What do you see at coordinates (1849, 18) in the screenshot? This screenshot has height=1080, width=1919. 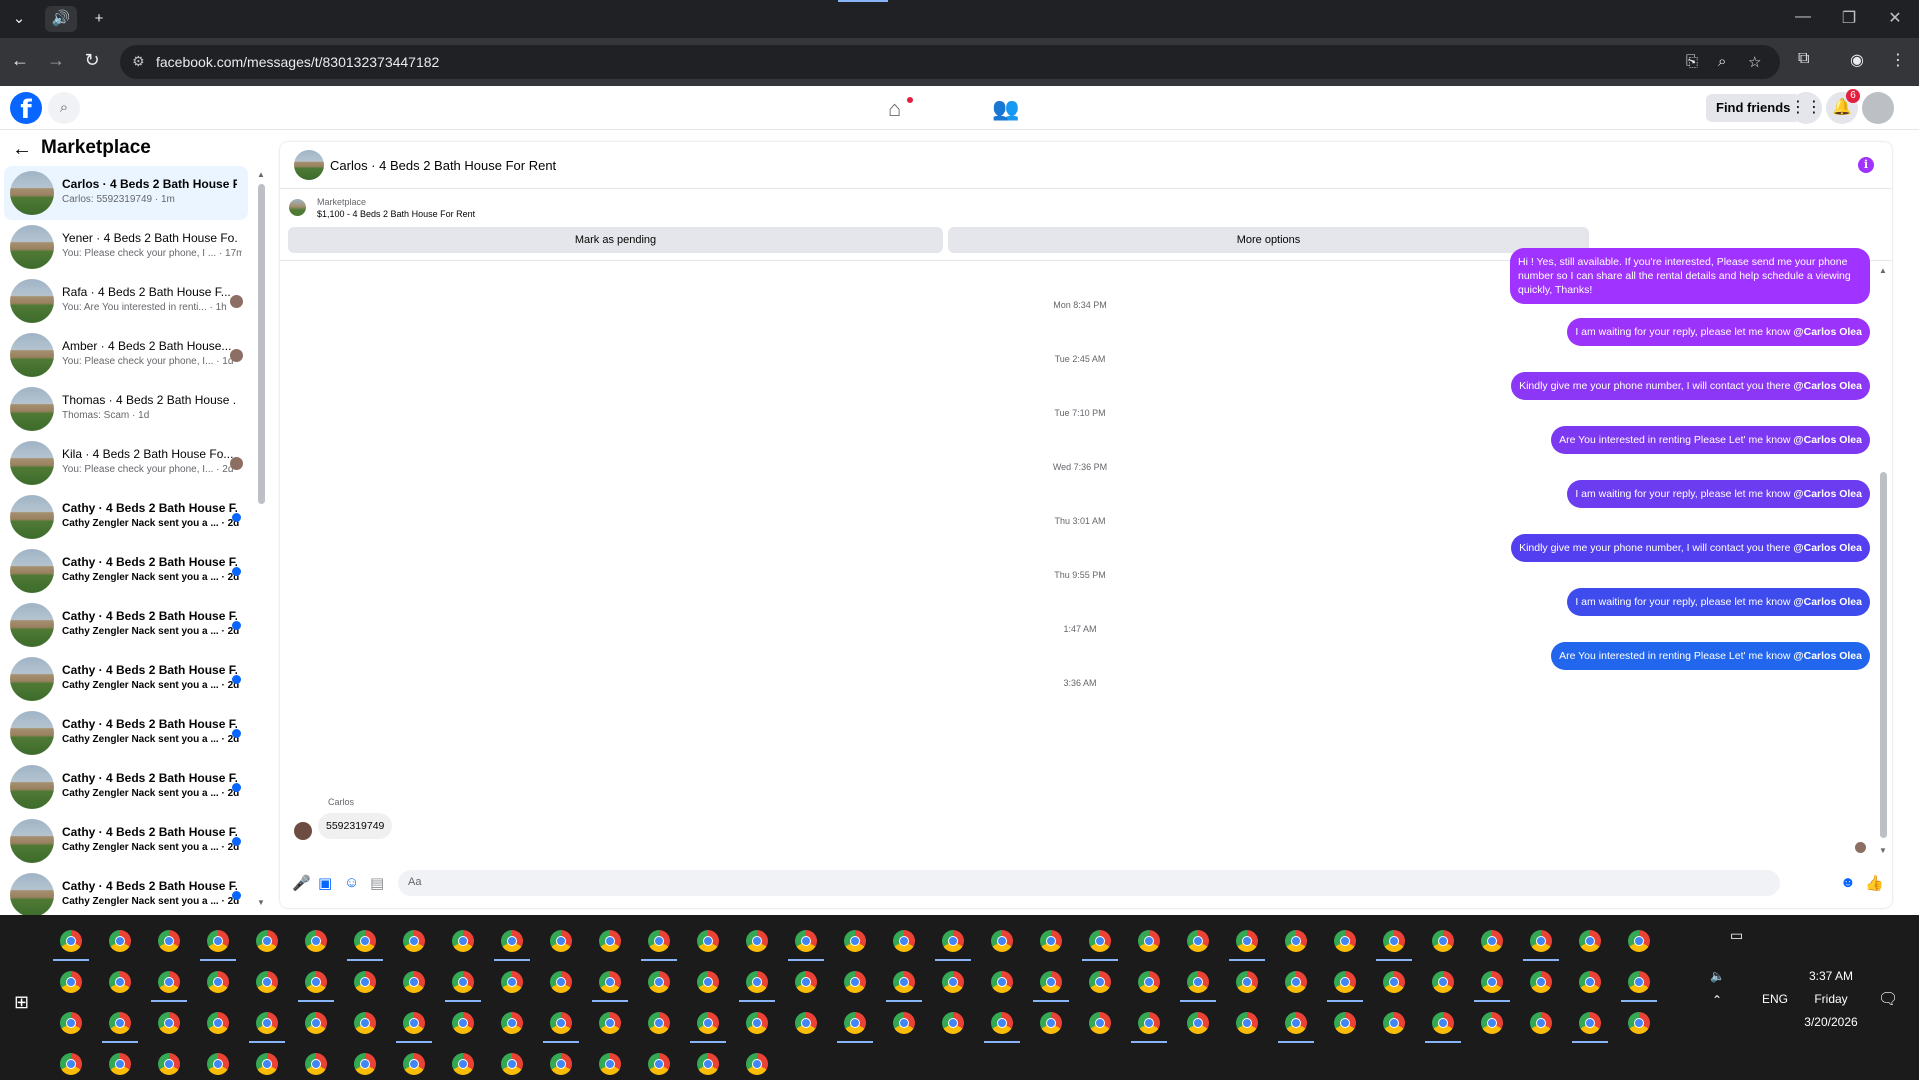 I see `restore-icon: ❐` at bounding box center [1849, 18].